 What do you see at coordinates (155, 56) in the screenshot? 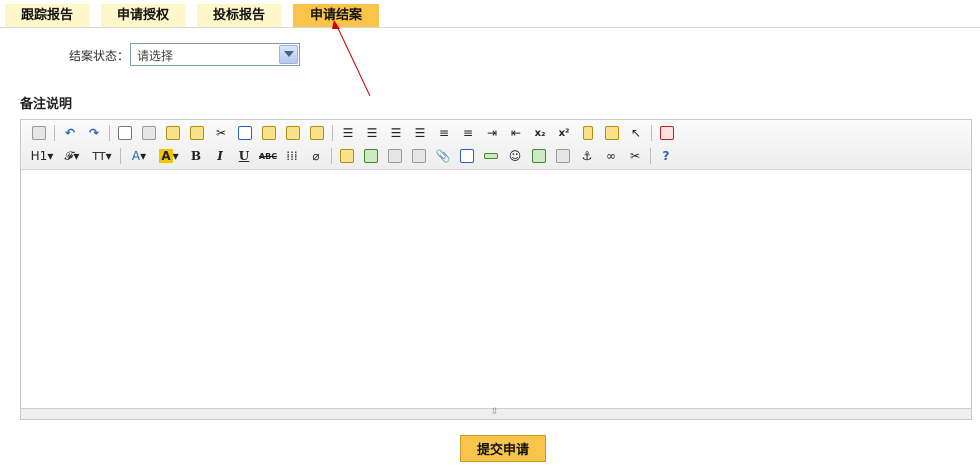
I see `status-select-value: 请选择` at bounding box center [155, 56].